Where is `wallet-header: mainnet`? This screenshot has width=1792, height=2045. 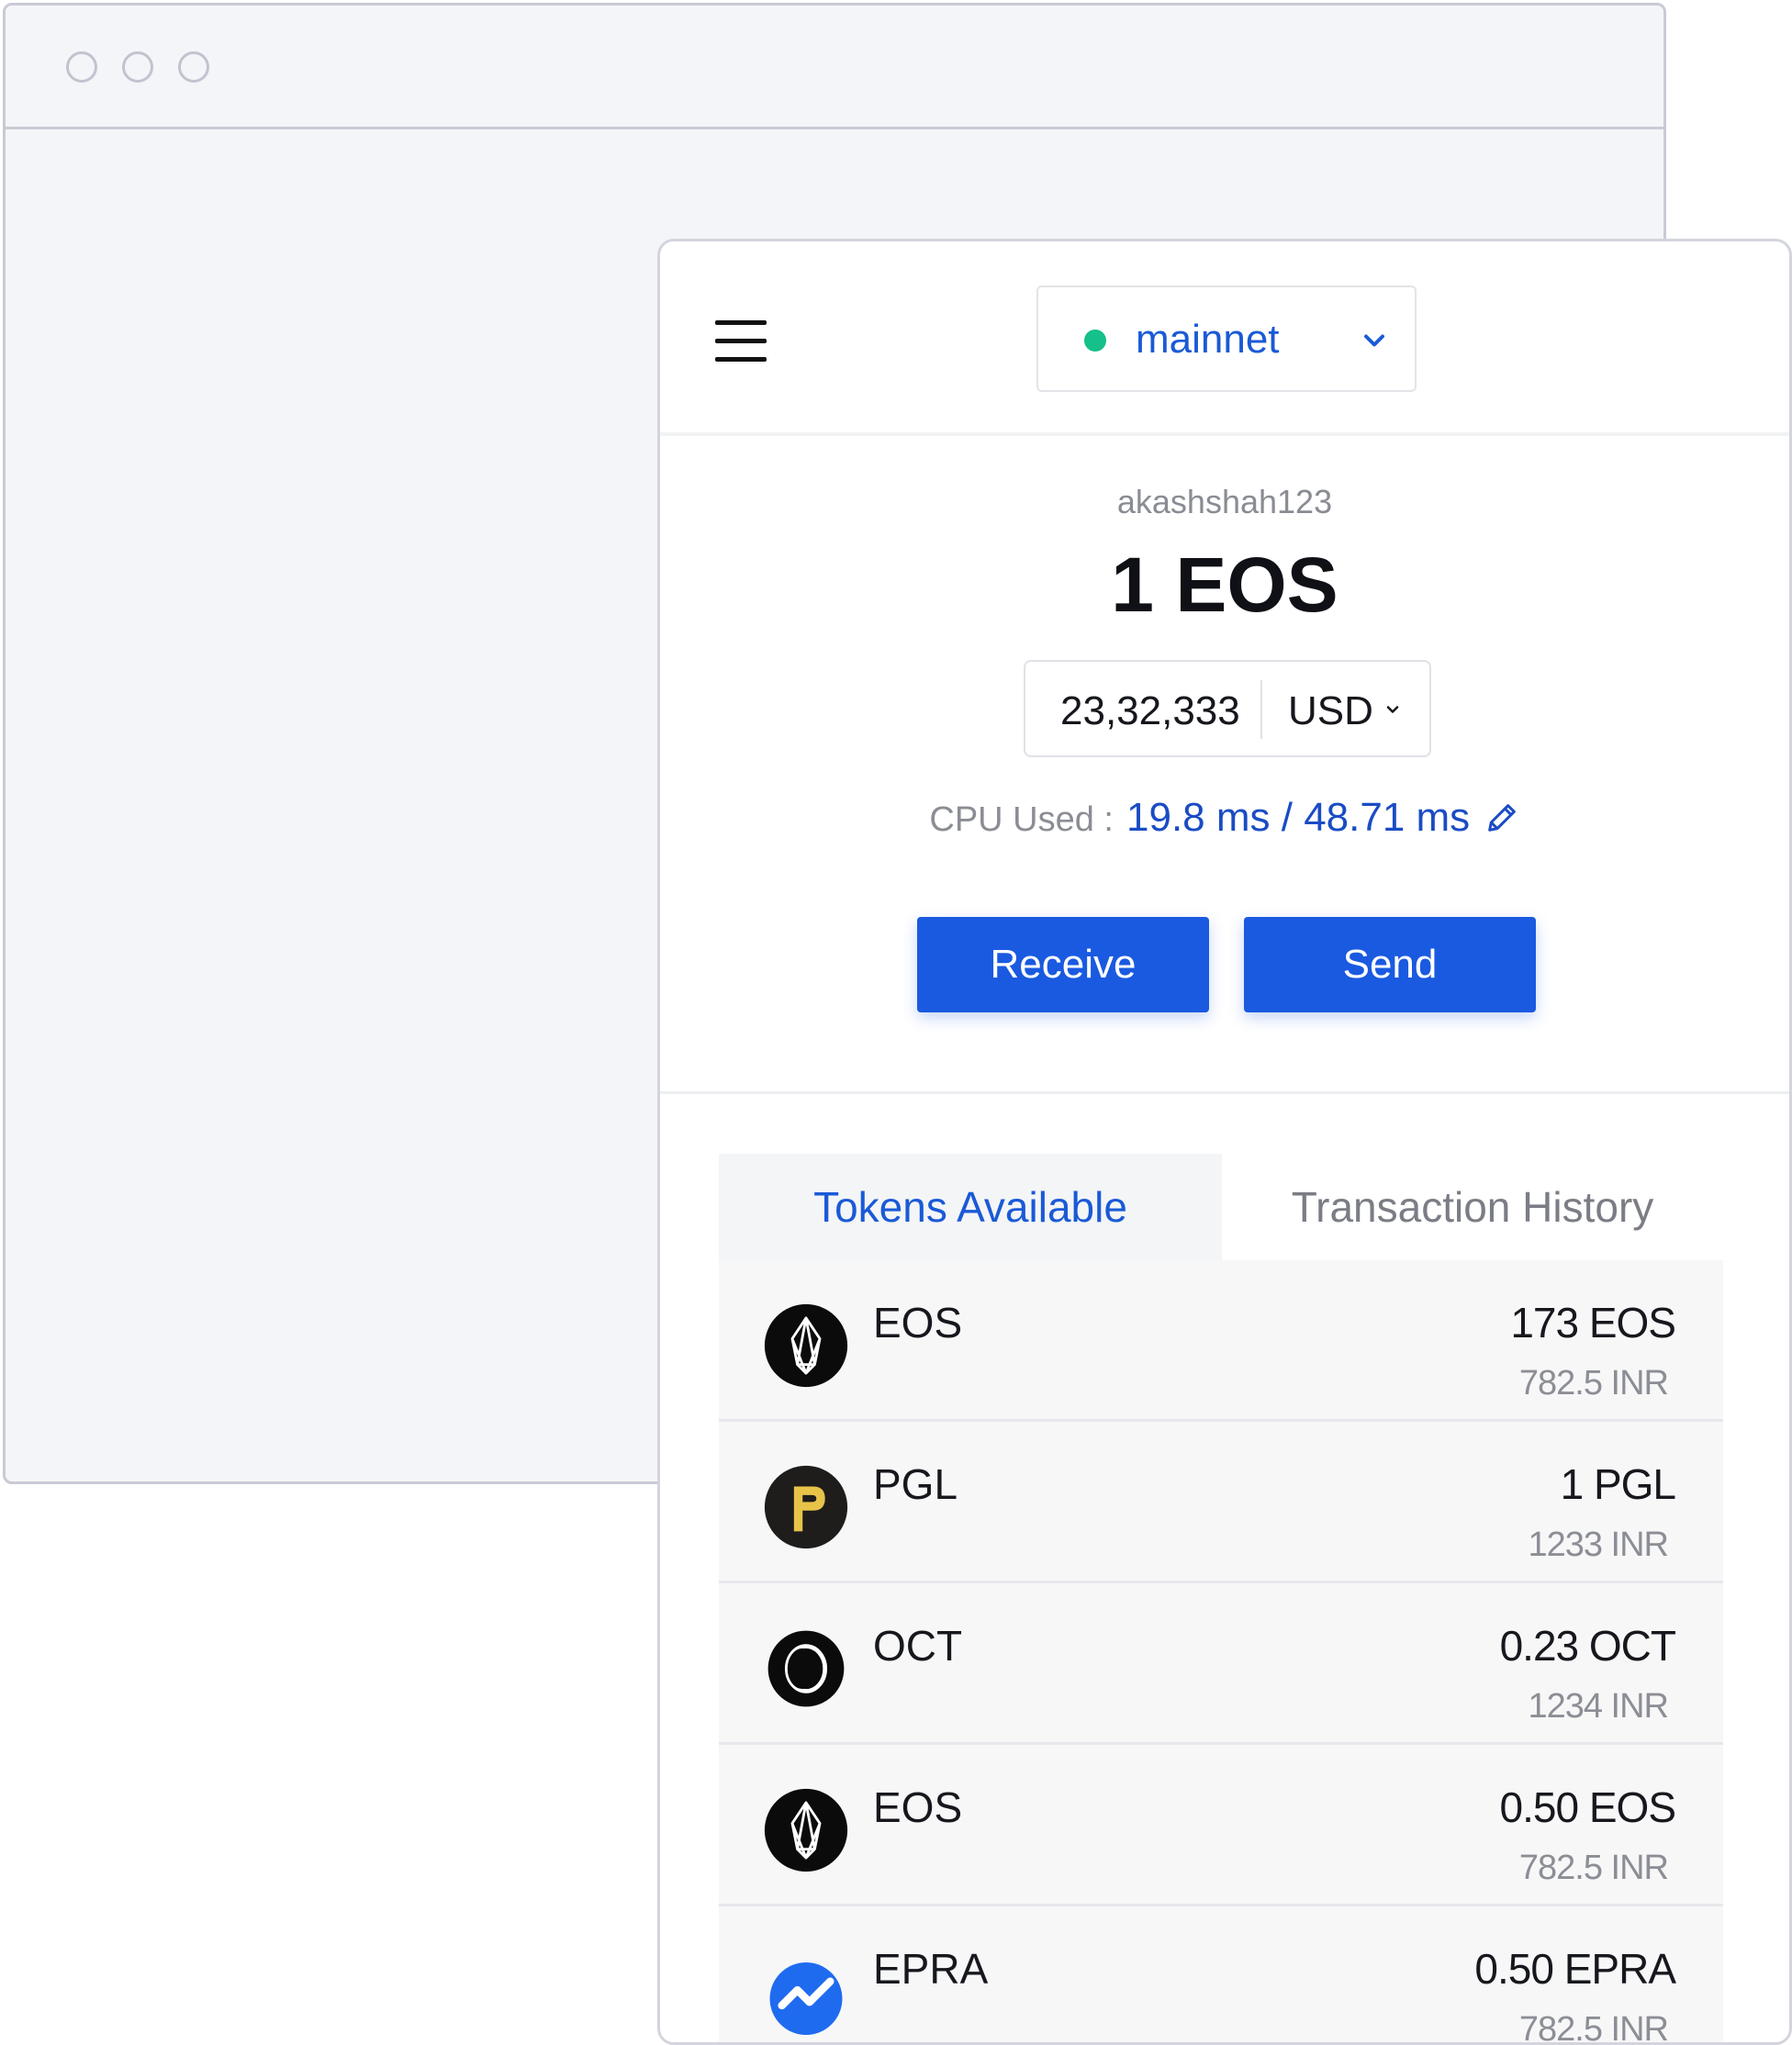 wallet-header: mainnet is located at coordinates (1224, 339).